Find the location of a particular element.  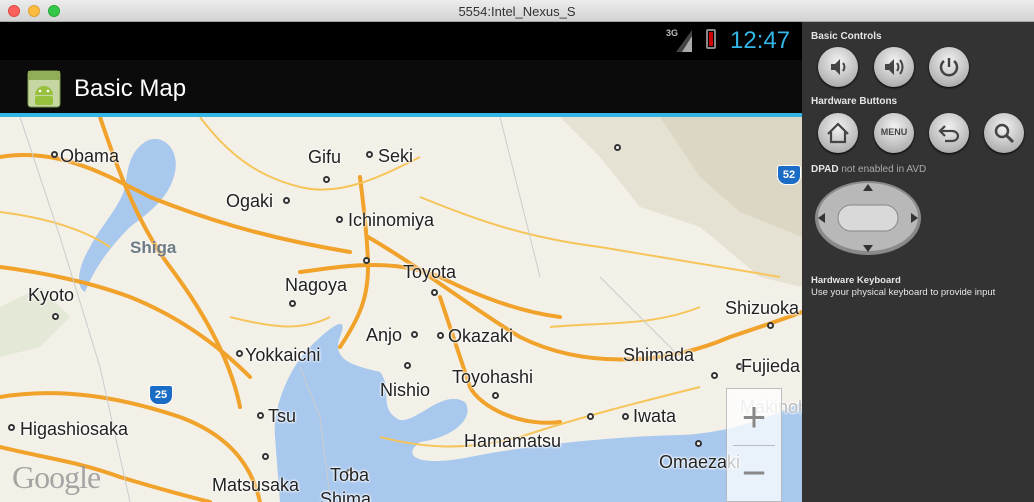

menu-button: MENU is located at coordinates (894, 133).